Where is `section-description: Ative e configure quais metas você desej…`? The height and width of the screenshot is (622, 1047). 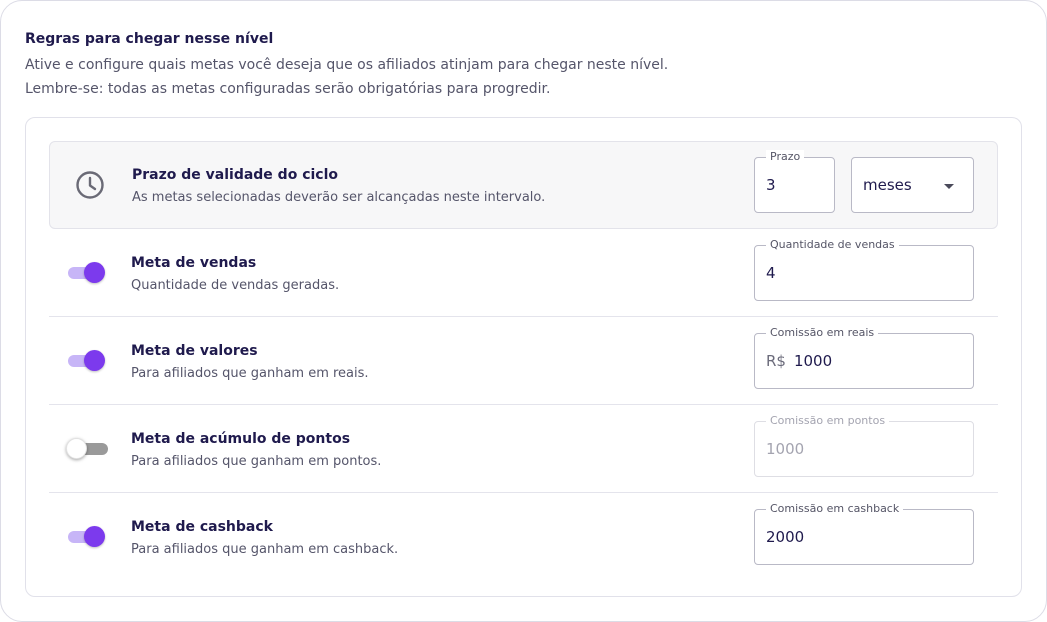 section-description: Ative e configure quais metas você desej… is located at coordinates (347, 65).